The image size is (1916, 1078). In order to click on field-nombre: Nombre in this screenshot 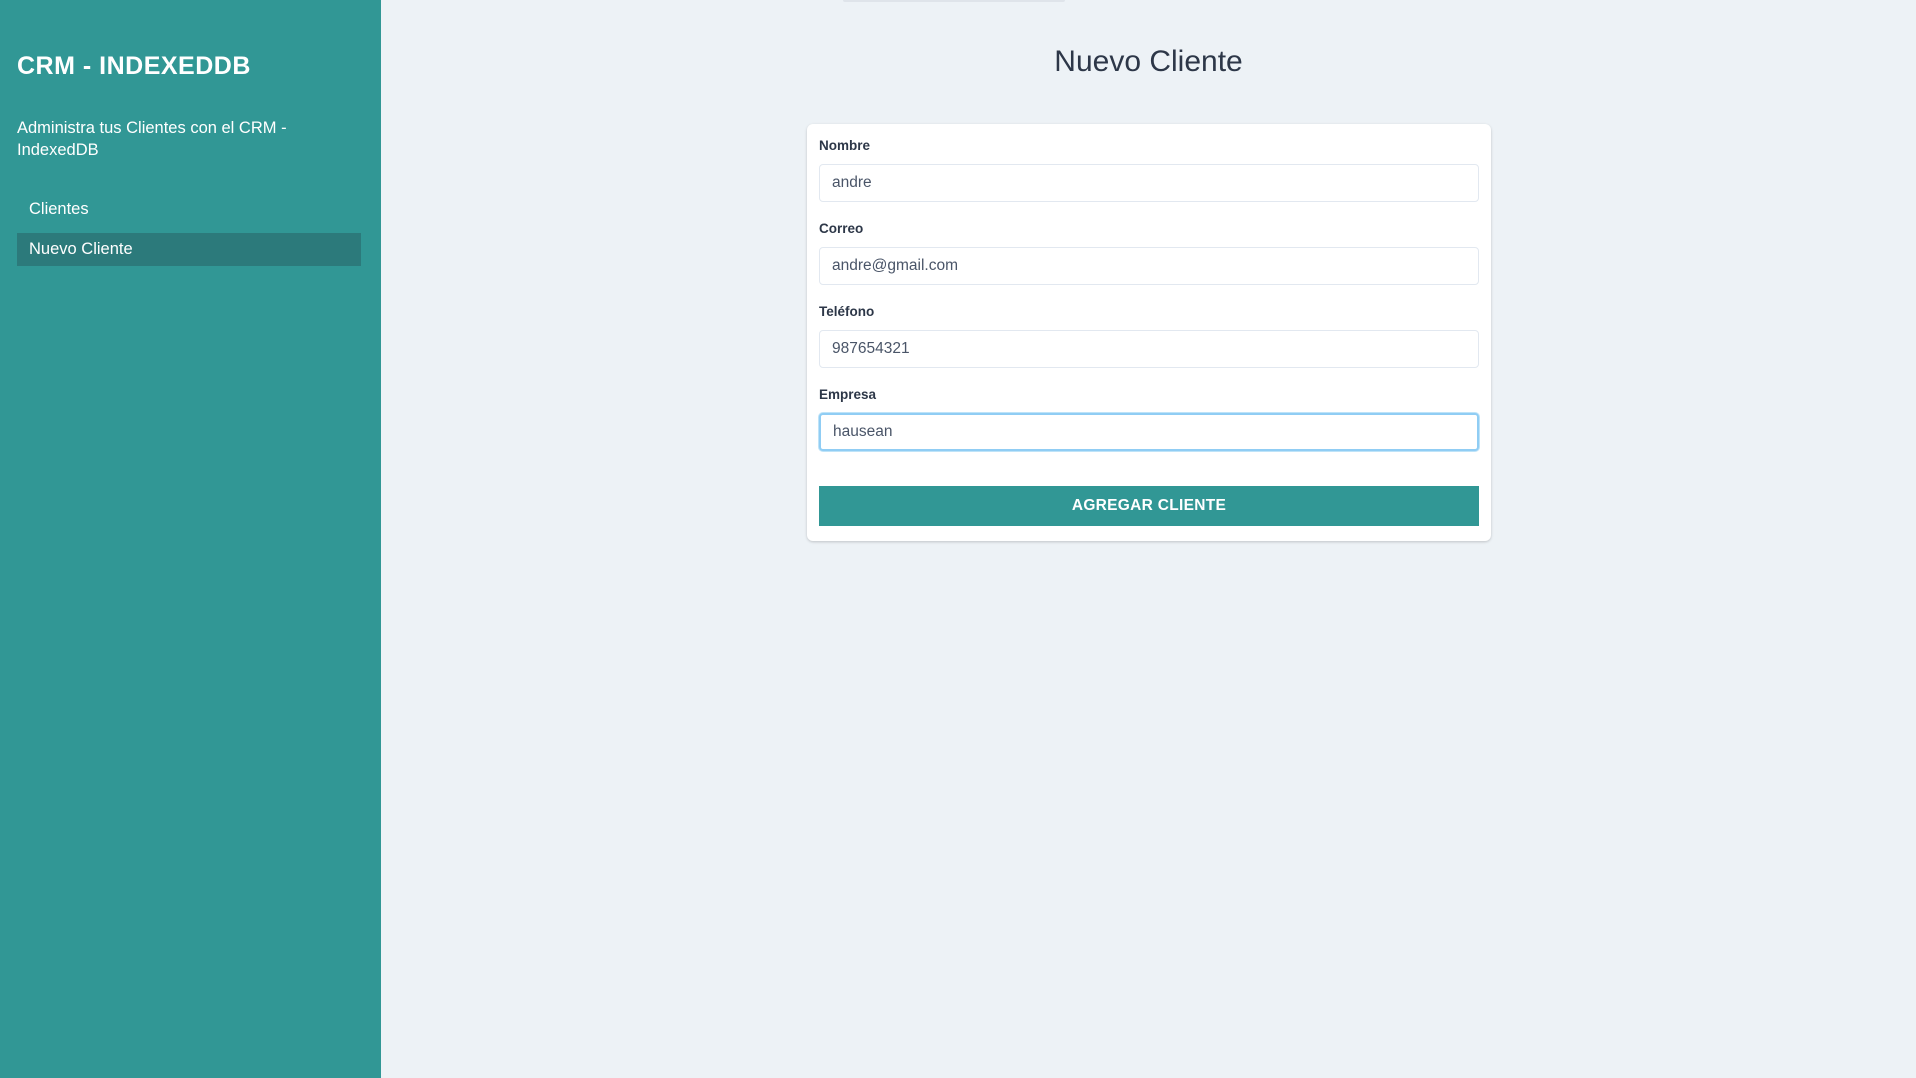, I will do `click(1149, 170)`.